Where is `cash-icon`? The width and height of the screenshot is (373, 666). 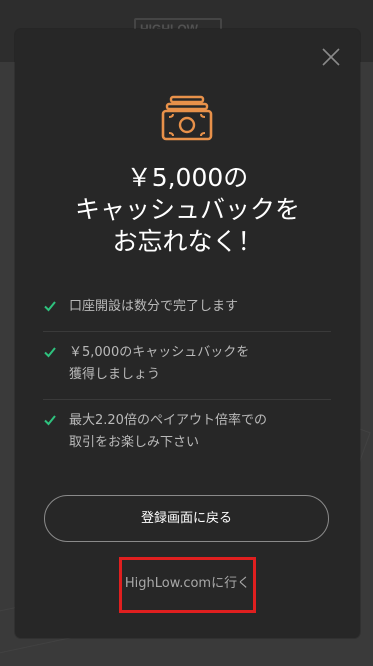 cash-icon is located at coordinates (187, 118).